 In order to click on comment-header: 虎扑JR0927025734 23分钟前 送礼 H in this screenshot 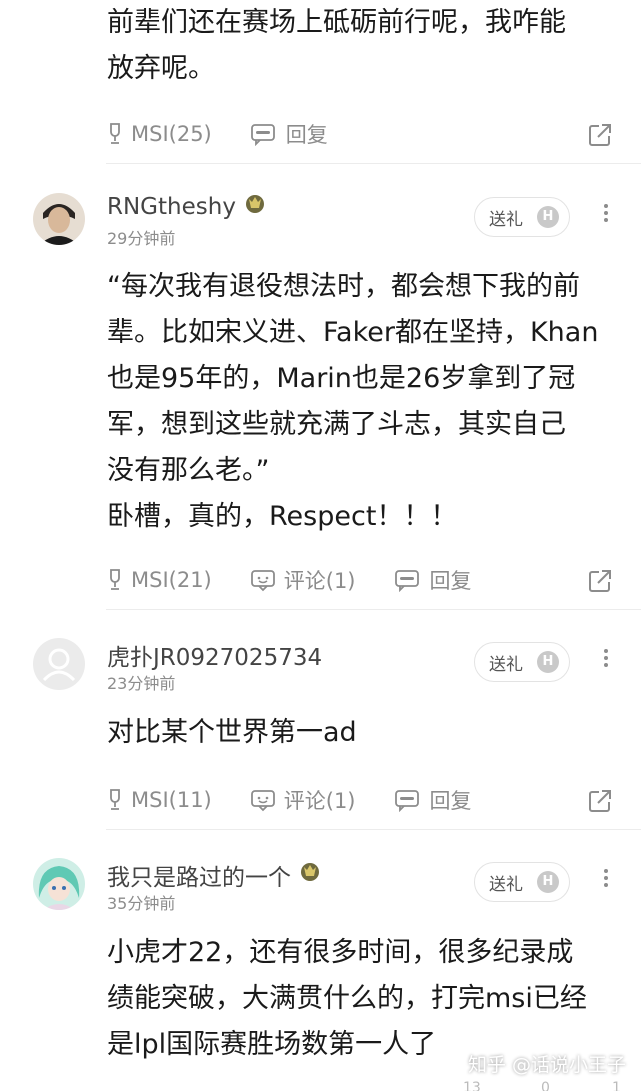, I will do `click(320, 668)`.